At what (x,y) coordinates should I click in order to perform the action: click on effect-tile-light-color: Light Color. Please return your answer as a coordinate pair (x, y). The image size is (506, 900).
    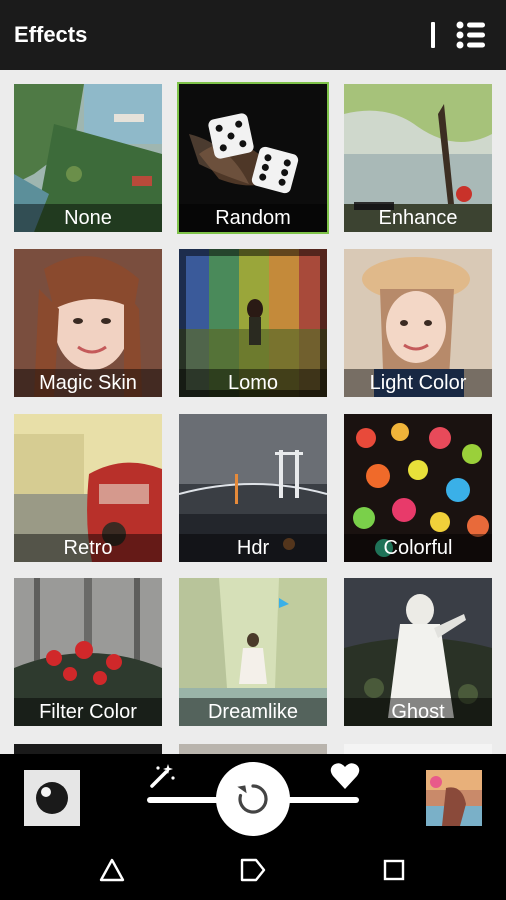
    Looking at the image, I should click on (418, 323).